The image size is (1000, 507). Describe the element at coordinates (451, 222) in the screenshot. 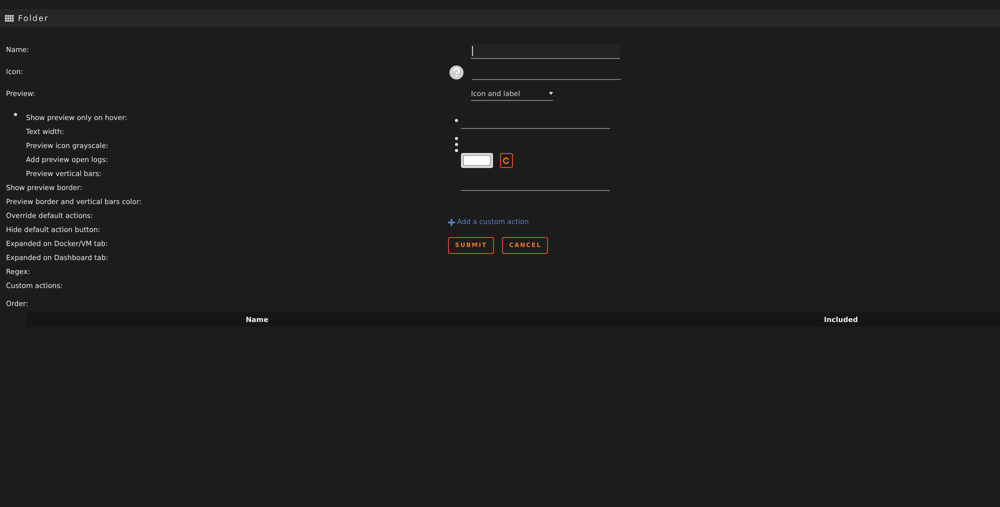

I see `plus-icon` at that location.